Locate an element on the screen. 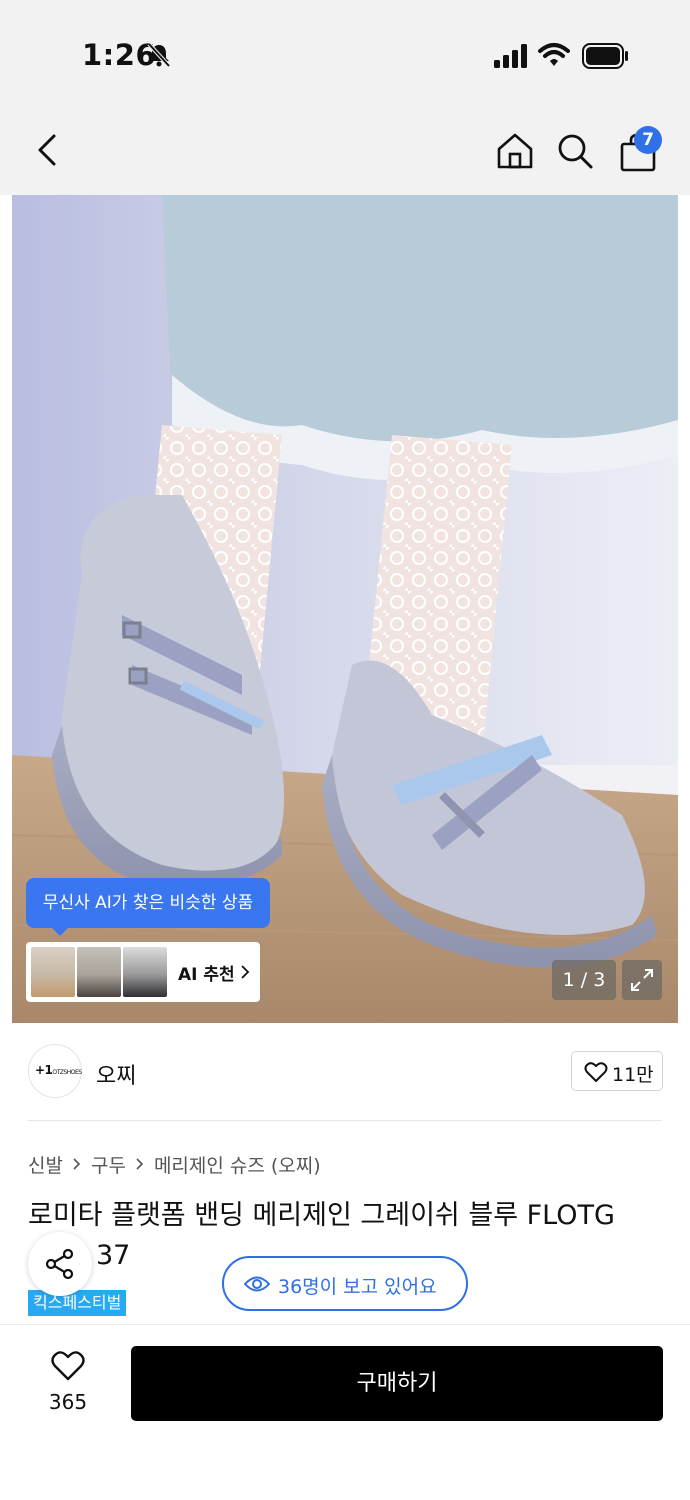  eye-icon is located at coordinates (257, 1284).